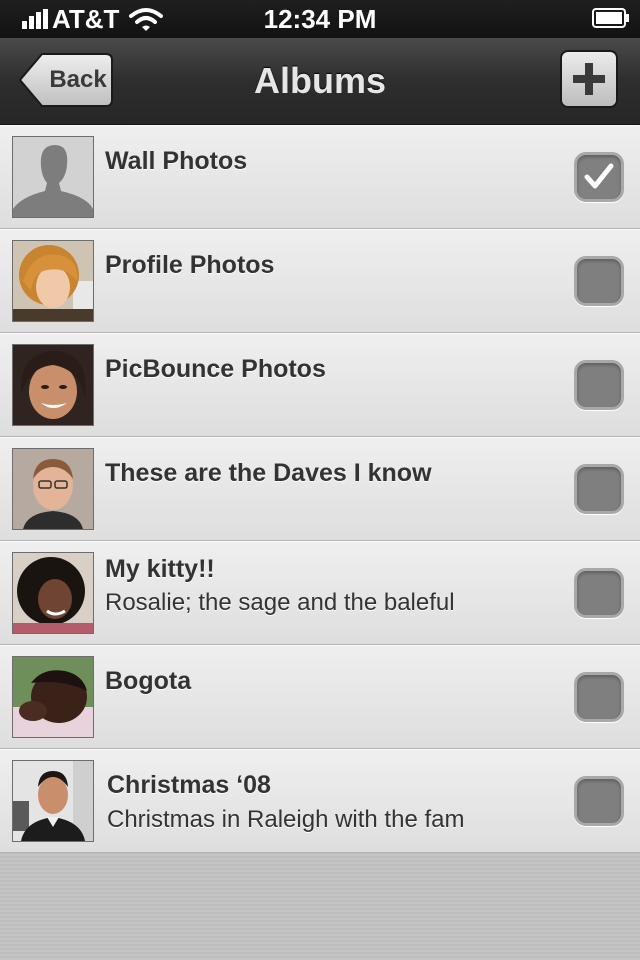 The width and height of the screenshot is (640, 960). Describe the element at coordinates (320, 697) in the screenshot. I see `album-row: Bogota` at that location.